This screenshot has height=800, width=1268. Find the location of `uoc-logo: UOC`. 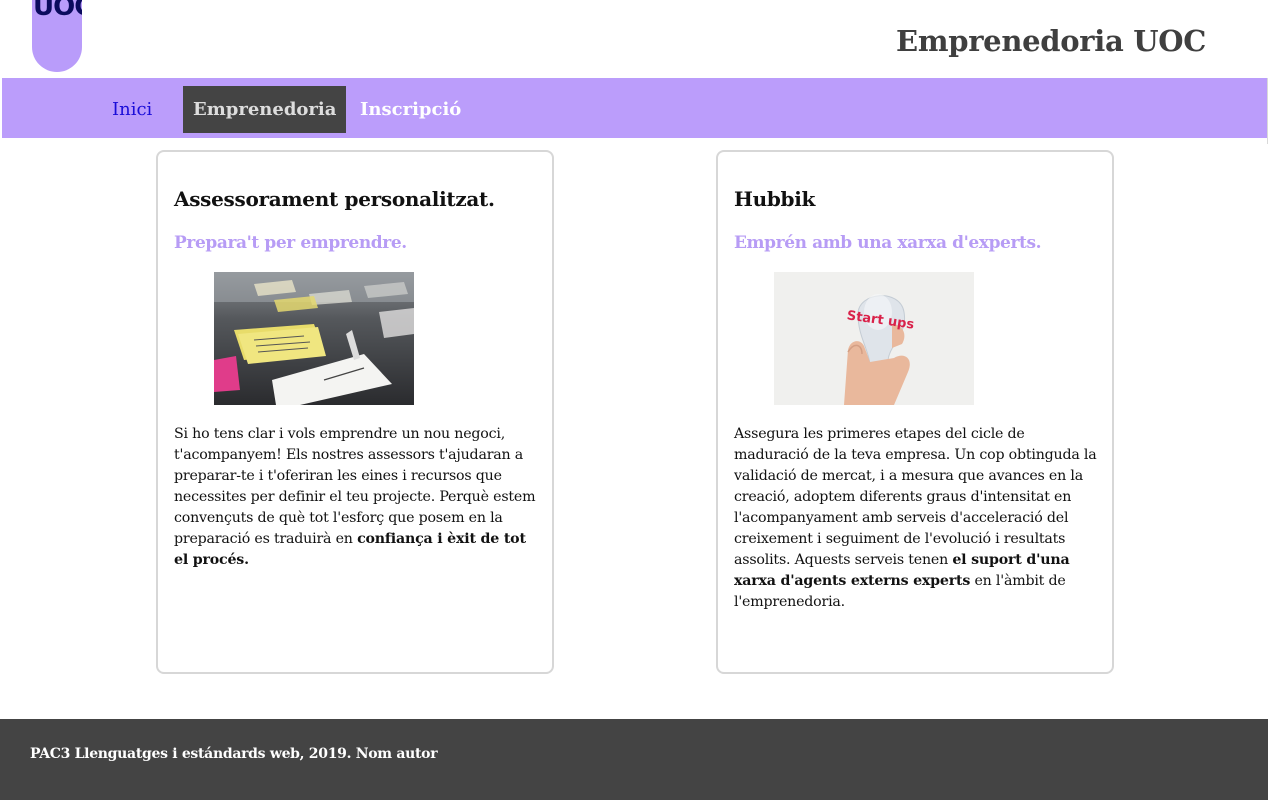

uoc-logo: UOC is located at coordinates (57, 36).